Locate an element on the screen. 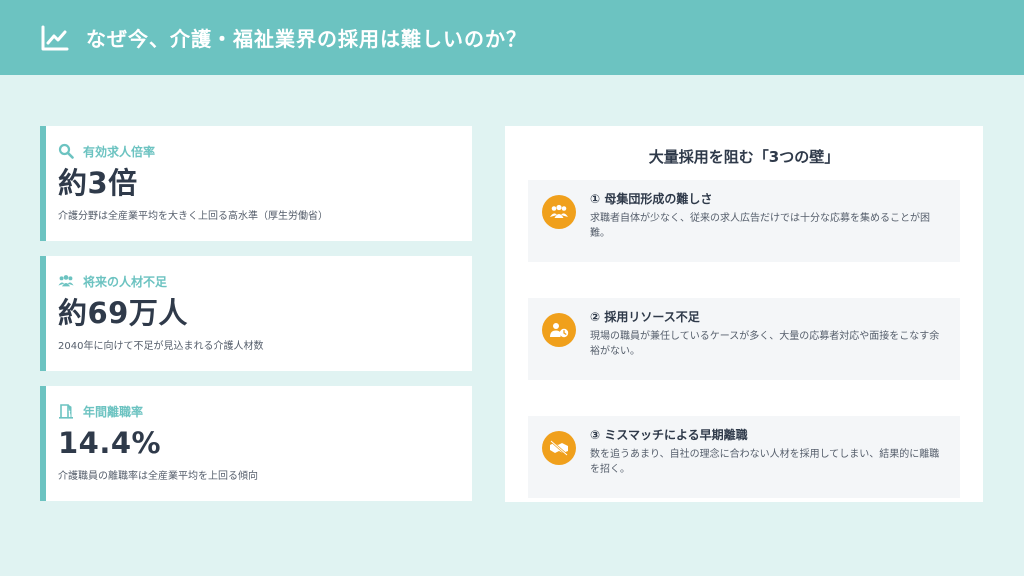 The image size is (1024, 576). stat-description: 介護分野は全産業平均を大きく上回る高水準（厚生労働省） is located at coordinates (193, 216).